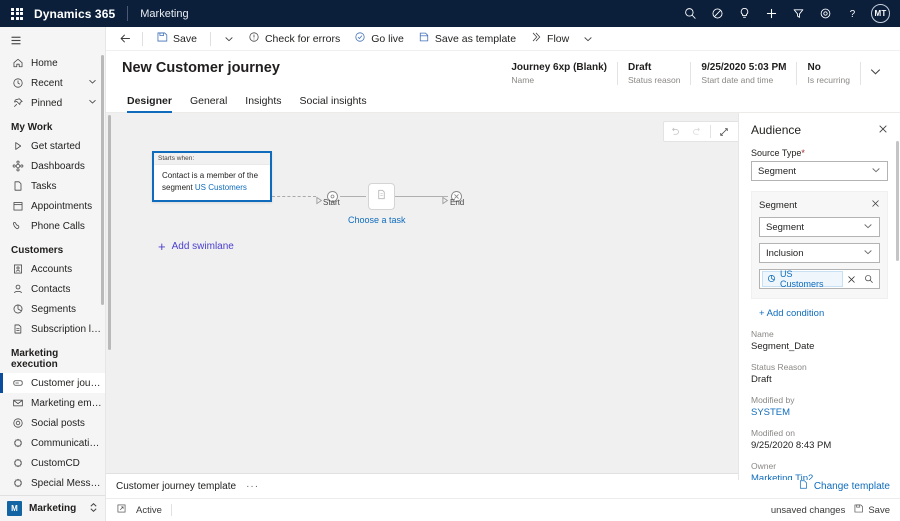 The width and height of the screenshot is (900, 521). I want to click on sidebar-item-special-messages: Special Messages, so click(52, 483).